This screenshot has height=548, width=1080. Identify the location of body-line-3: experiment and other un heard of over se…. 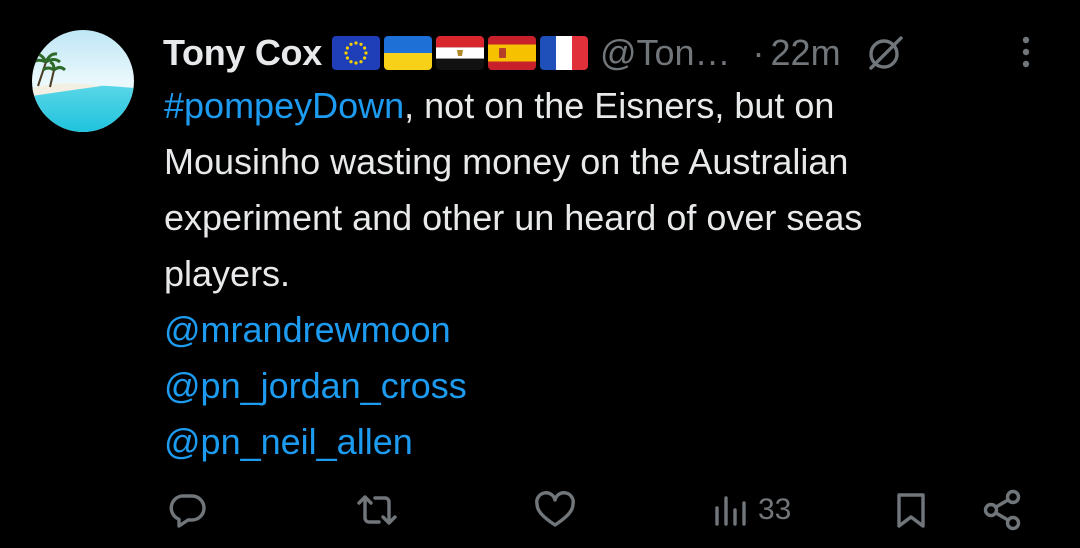
(513, 217).